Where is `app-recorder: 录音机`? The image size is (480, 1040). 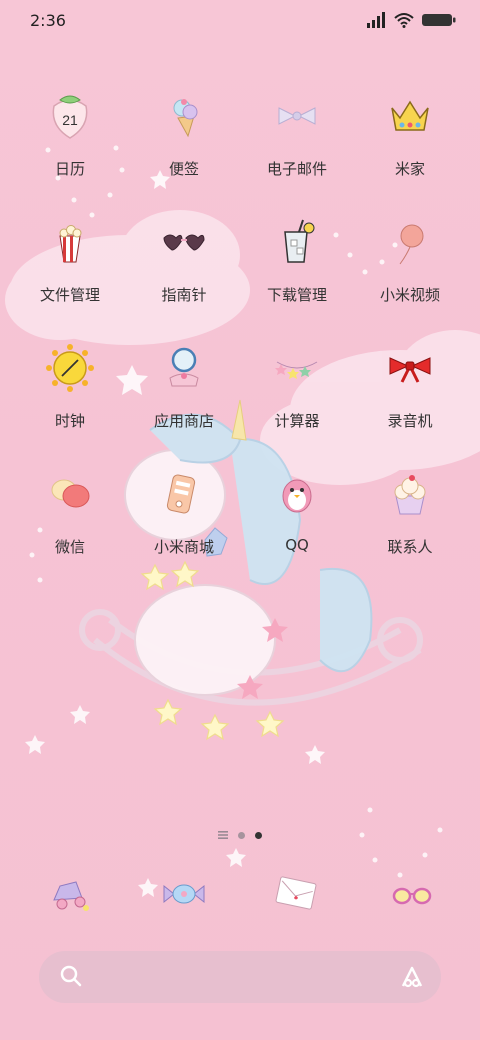 app-recorder: 录音机 is located at coordinates (410, 399).